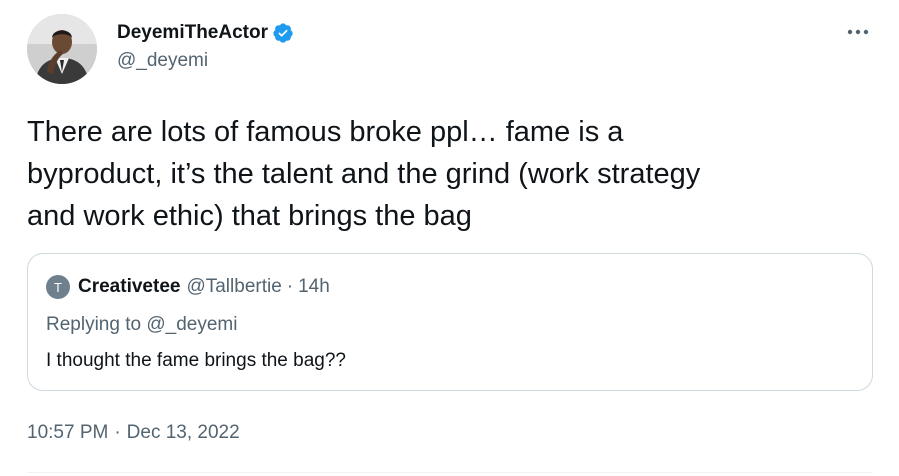 The image size is (899, 476). Describe the element at coordinates (67, 433) in the screenshot. I see `tweet-time: 10:57 PM` at that location.